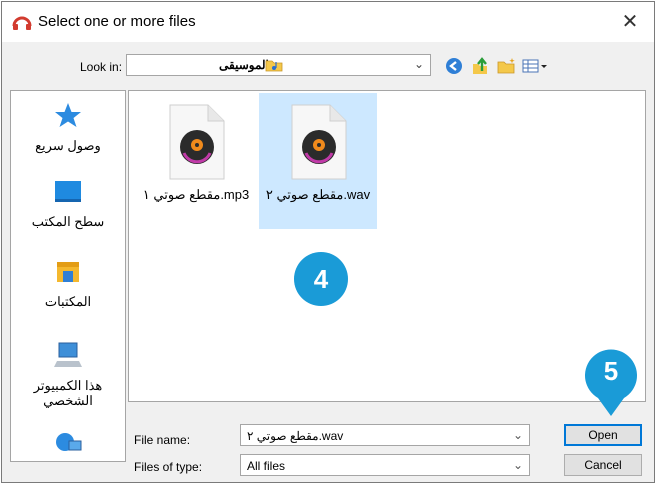  I want to click on sidebar-item-quick-access: وصول سريع, so click(68, 127).